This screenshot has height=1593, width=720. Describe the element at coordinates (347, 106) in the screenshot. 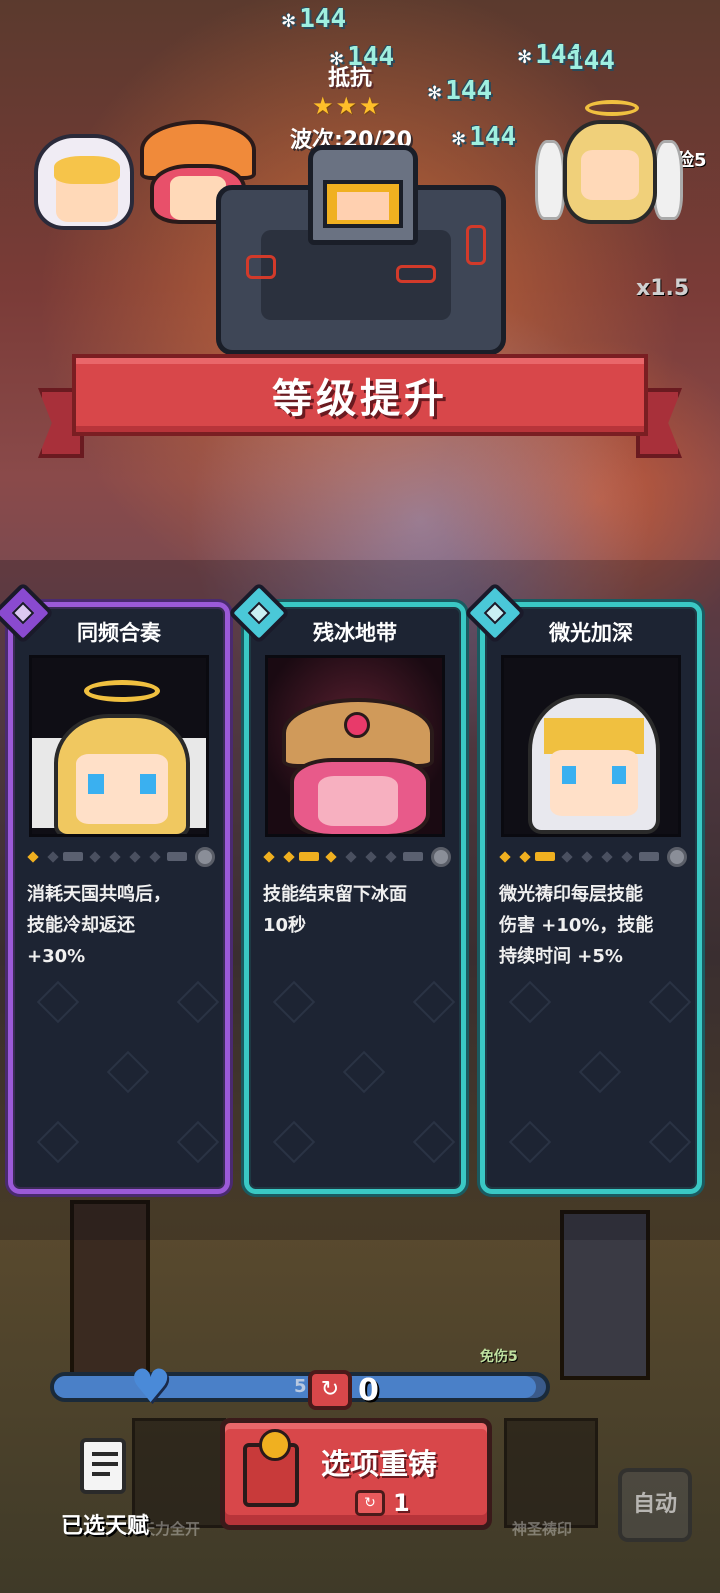

I see `boss-stars: ★★★` at that location.